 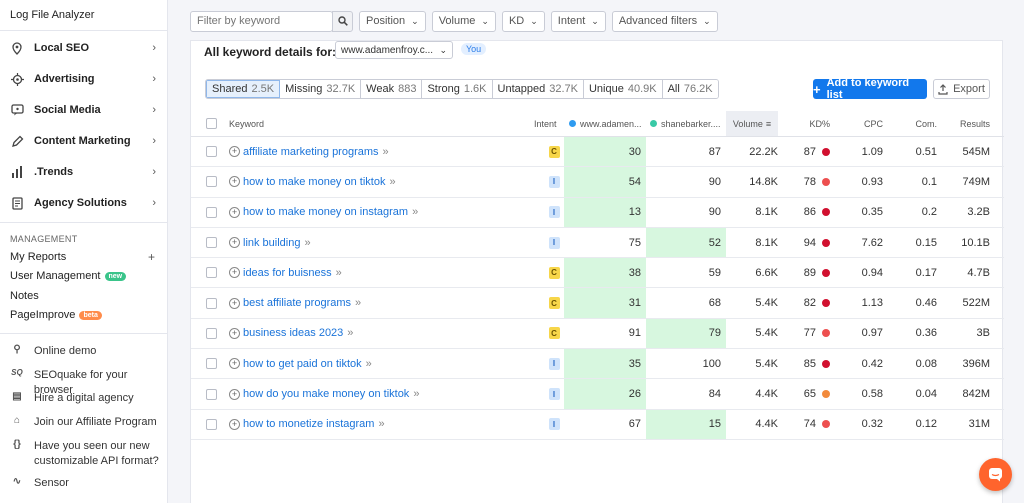 What do you see at coordinates (963, 363) in the screenshot?
I see `results-cell: 396M` at bounding box center [963, 363].